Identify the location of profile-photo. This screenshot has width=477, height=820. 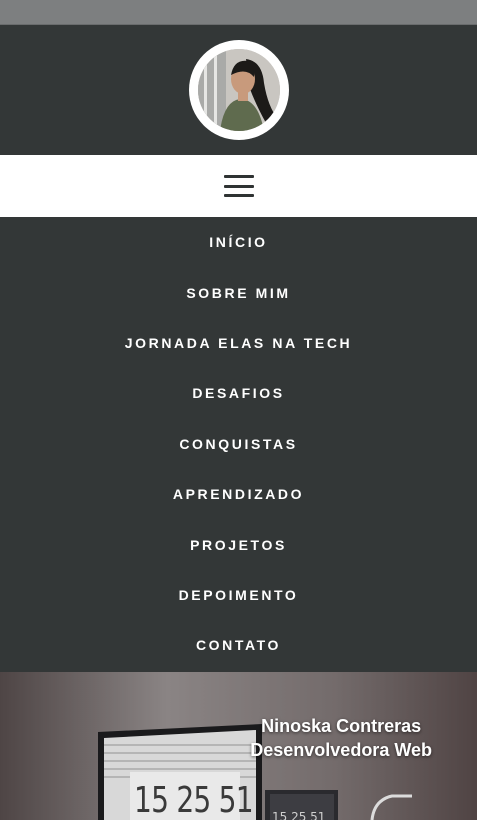
(238, 90).